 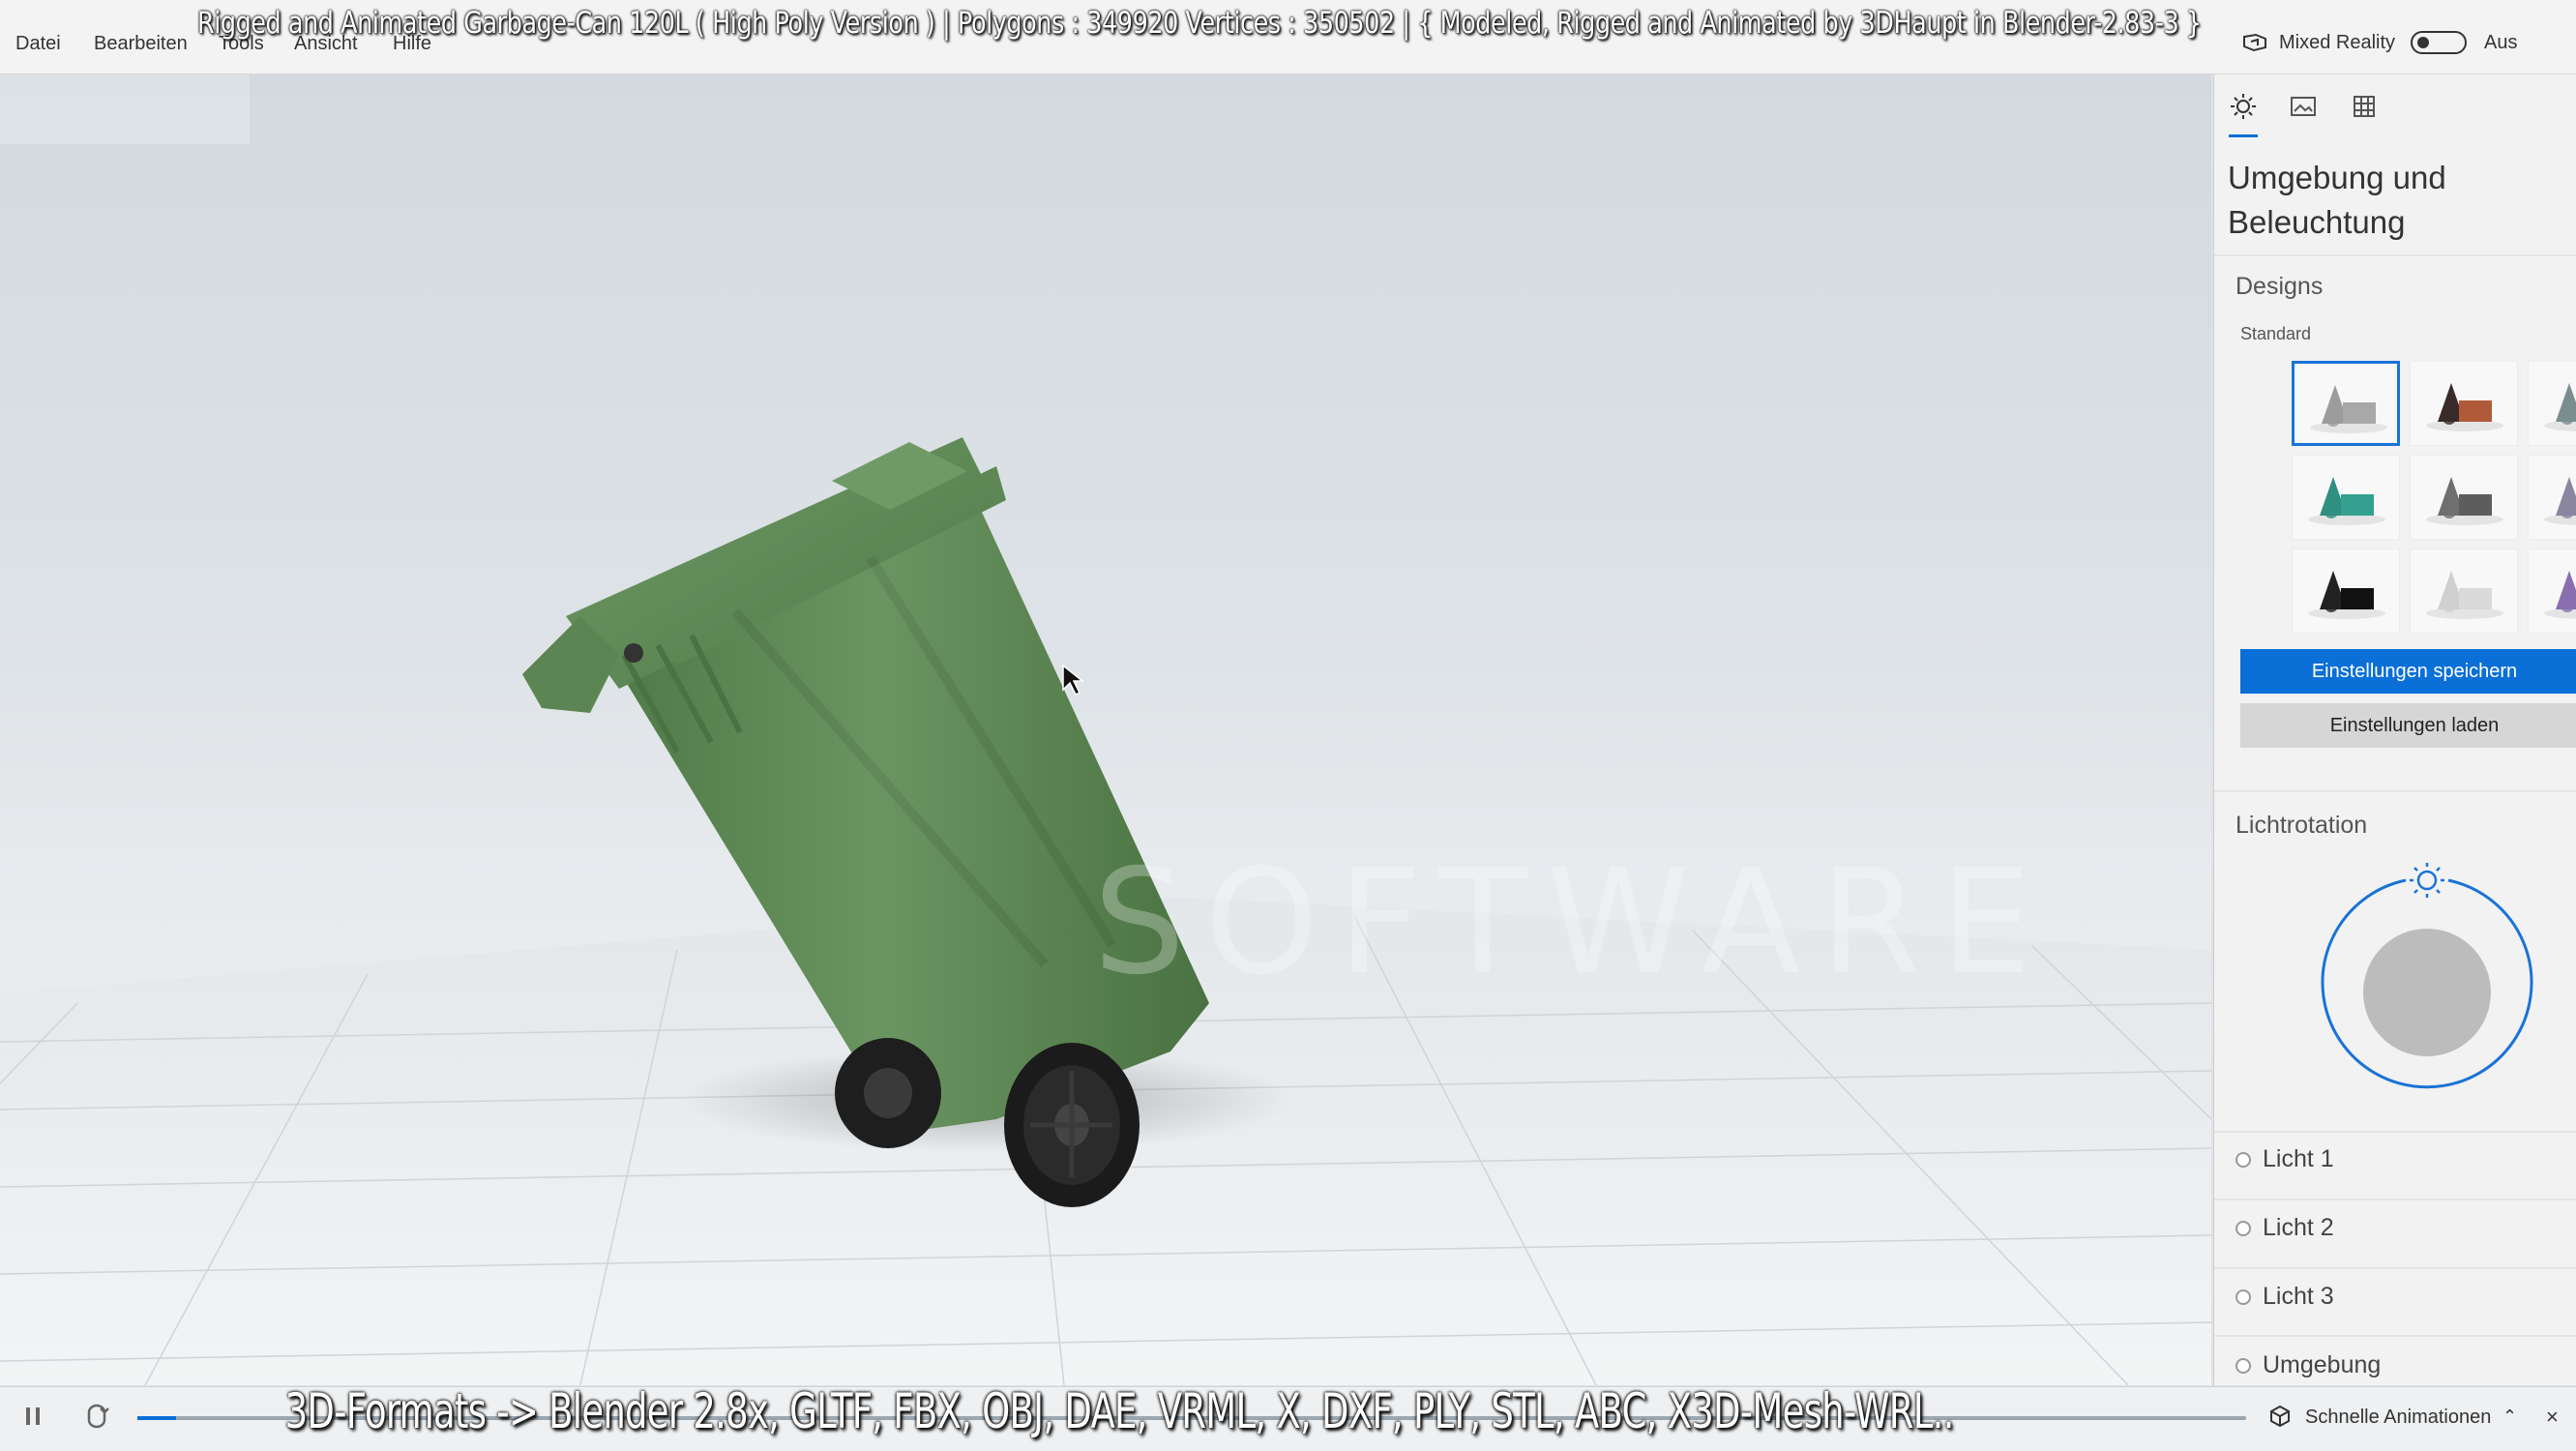 I want to click on design-thumb-teal, so click(x=2346, y=498).